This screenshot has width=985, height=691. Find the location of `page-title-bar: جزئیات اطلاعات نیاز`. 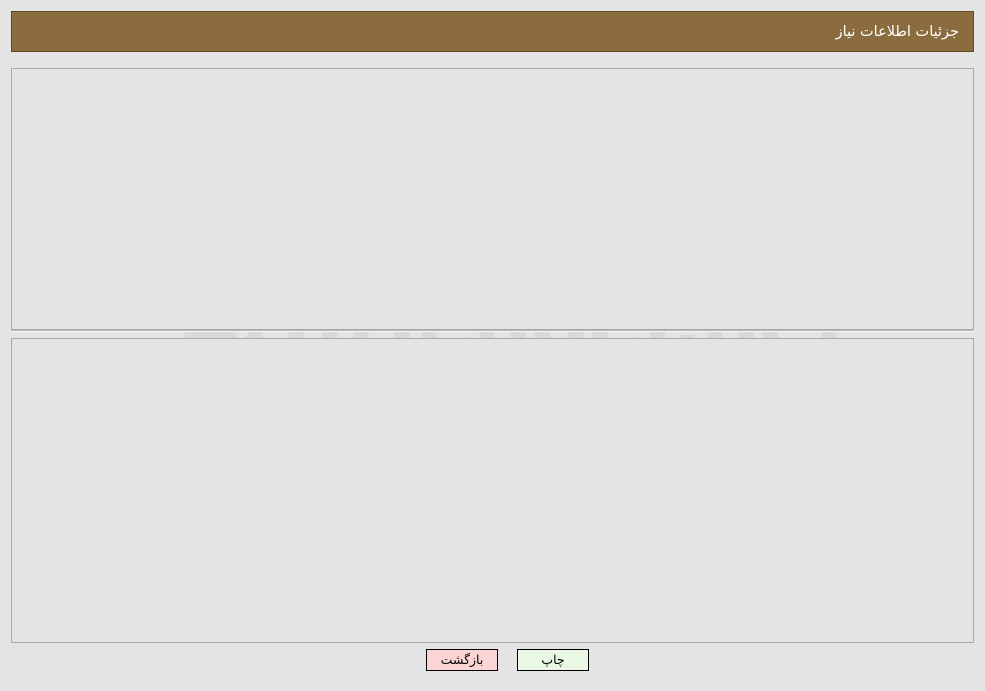

page-title-bar: جزئیات اطلاعات نیاز is located at coordinates (492, 31).